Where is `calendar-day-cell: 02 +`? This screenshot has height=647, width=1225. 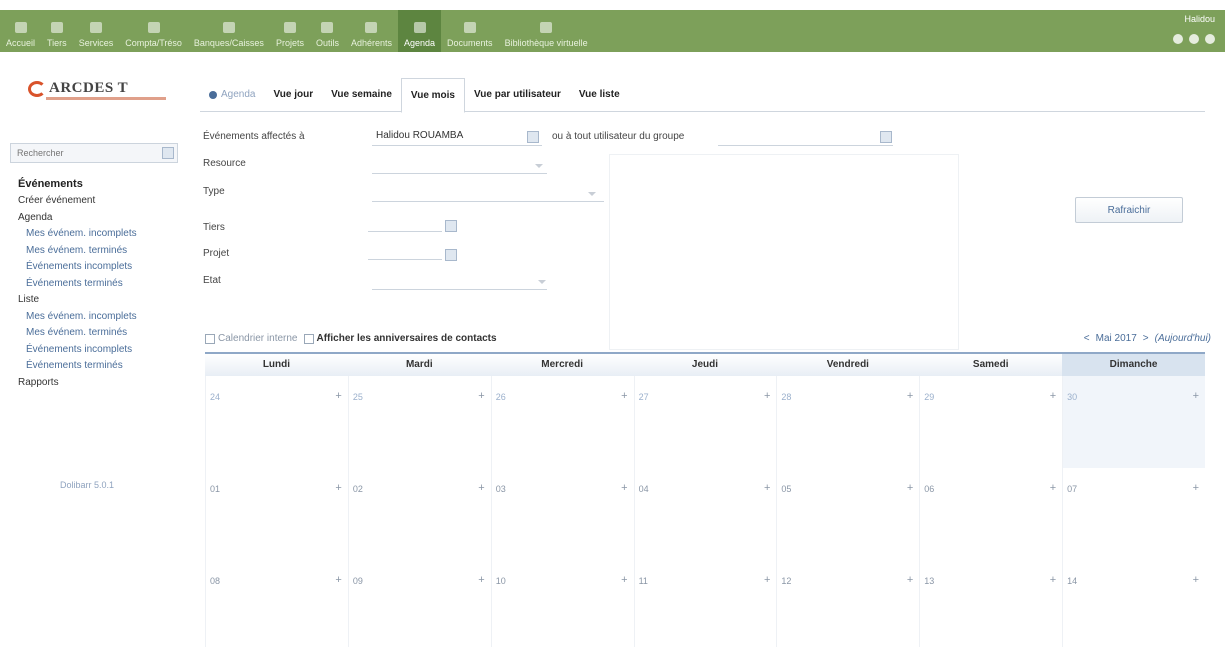
calendar-day-cell: 02 + is located at coordinates (419, 514).